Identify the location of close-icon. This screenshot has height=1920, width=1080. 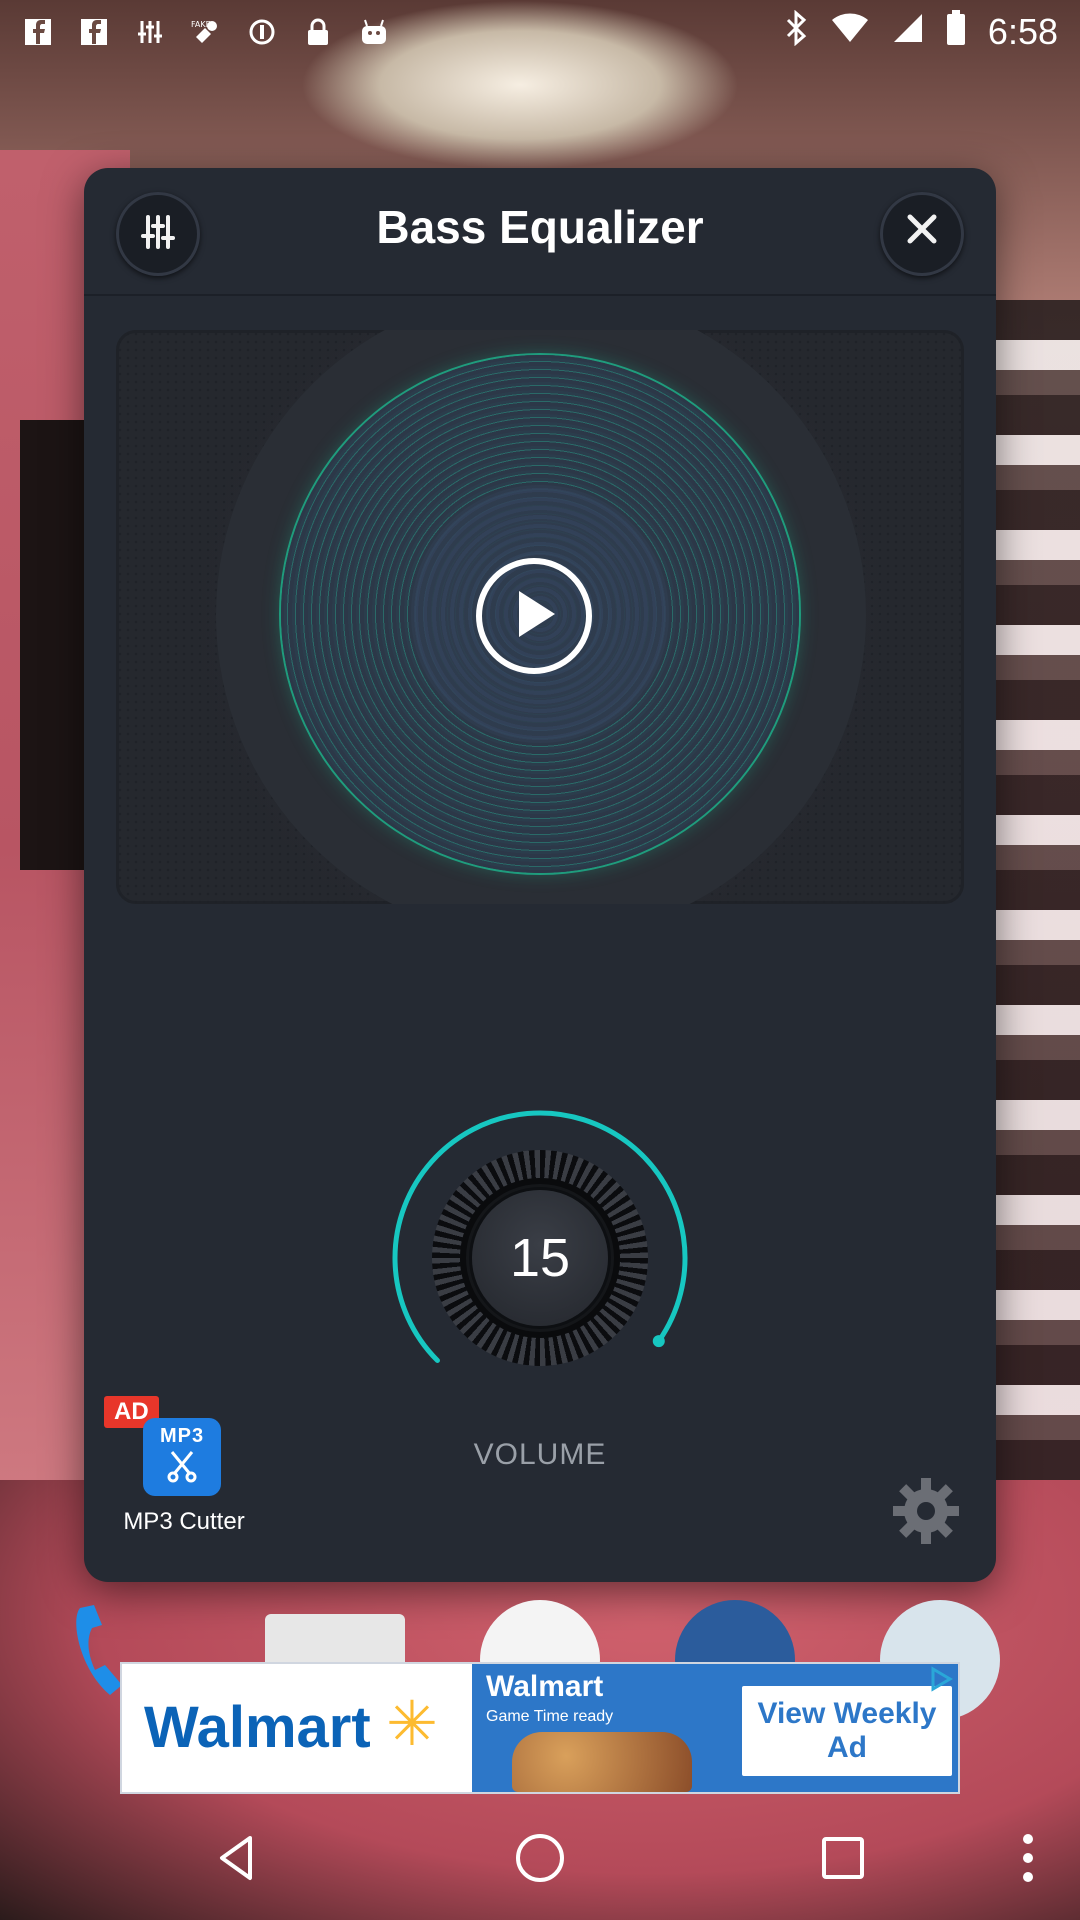
(922, 234).